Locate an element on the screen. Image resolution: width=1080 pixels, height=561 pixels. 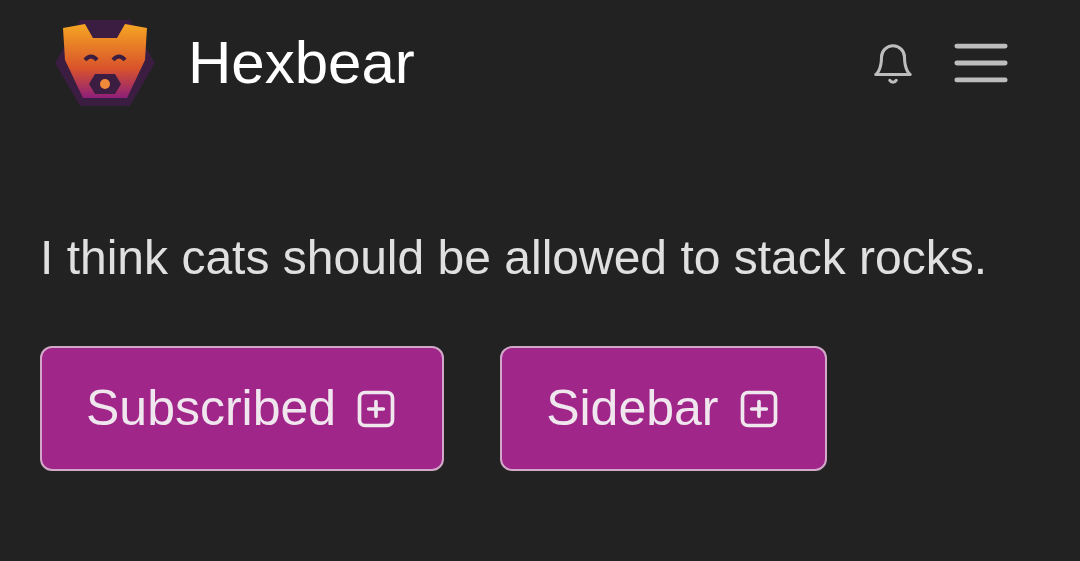
community-description: I think cats should be allowed to stack rocks. is located at coordinates (514, 258).